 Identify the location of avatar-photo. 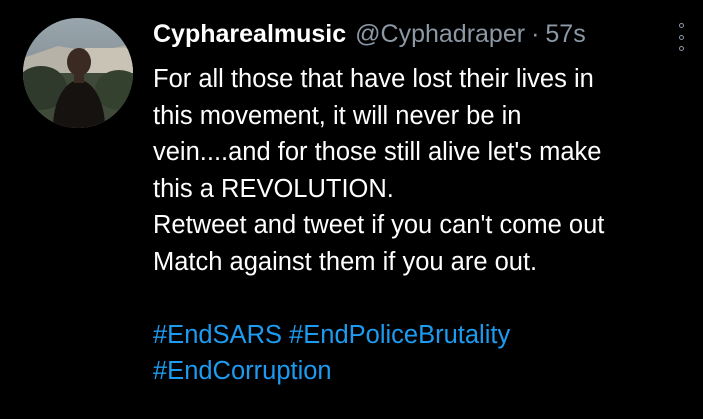
(78, 73).